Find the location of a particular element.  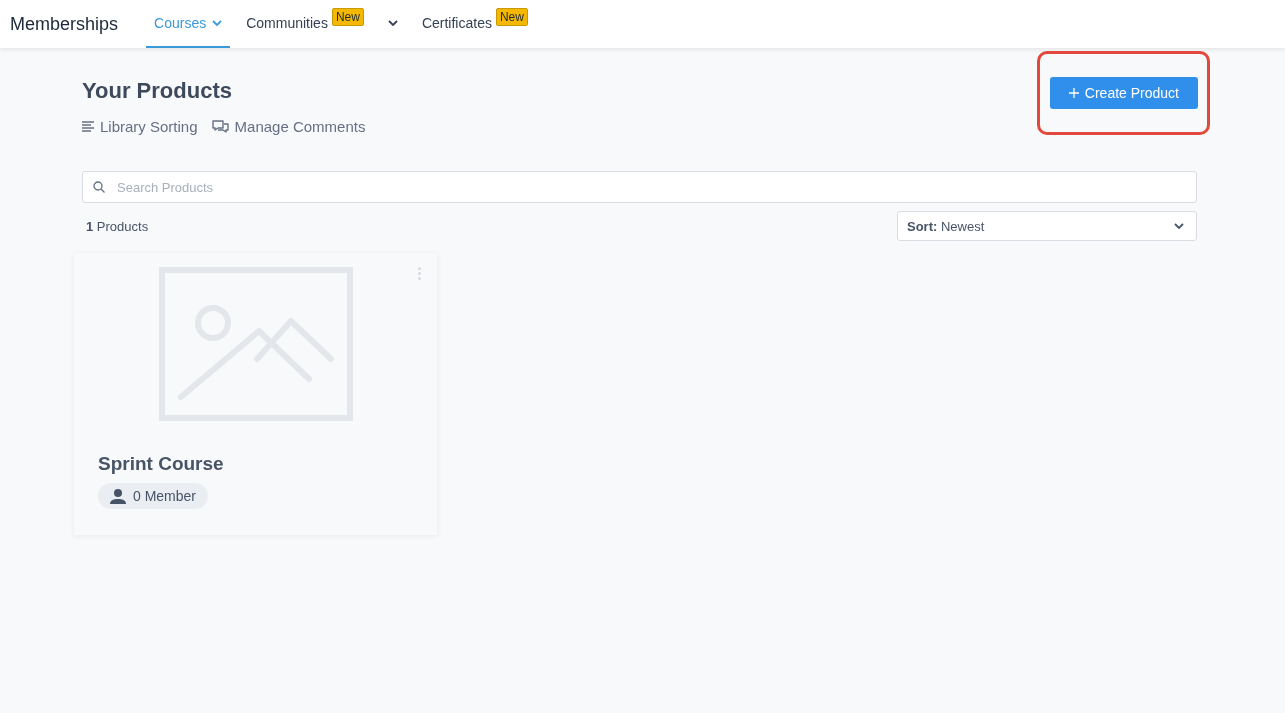

search-field: Search Products is located at coordinates (639, 187).